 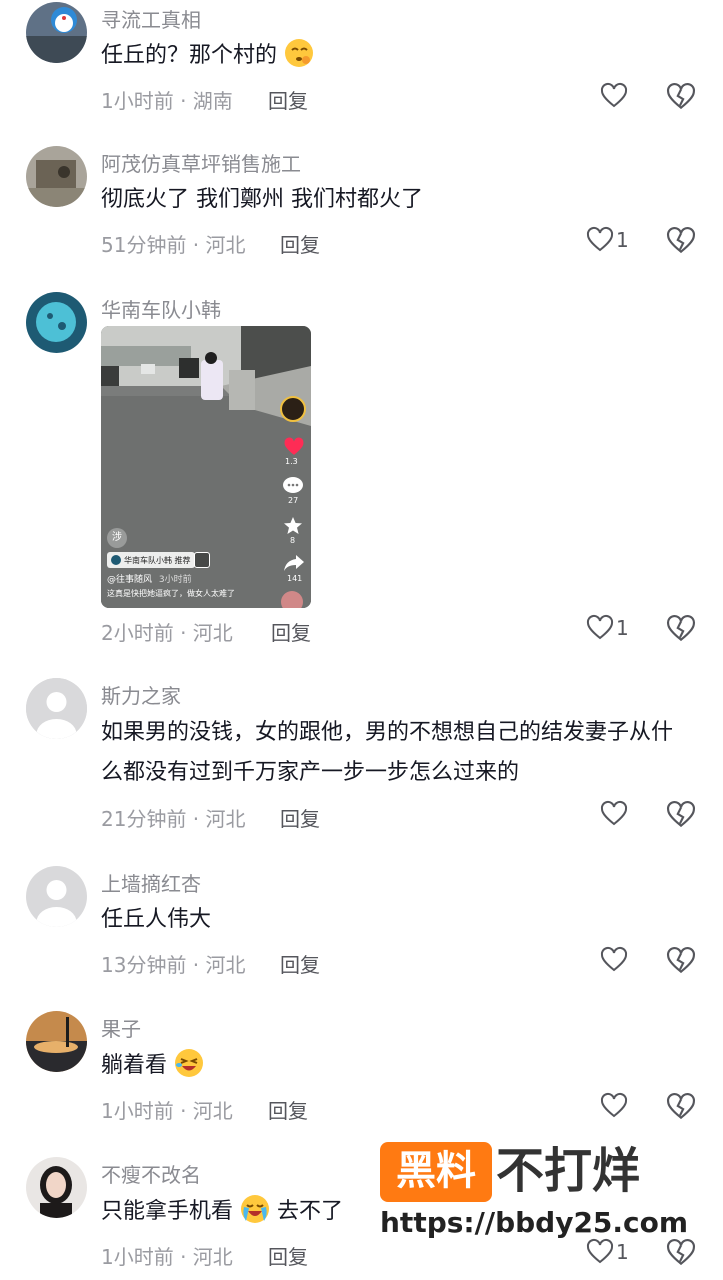 What do you see at coordinates (175, 580) in the screenshot?
I see `video-author-time: 3小时前` at bounding box center [175, 580].